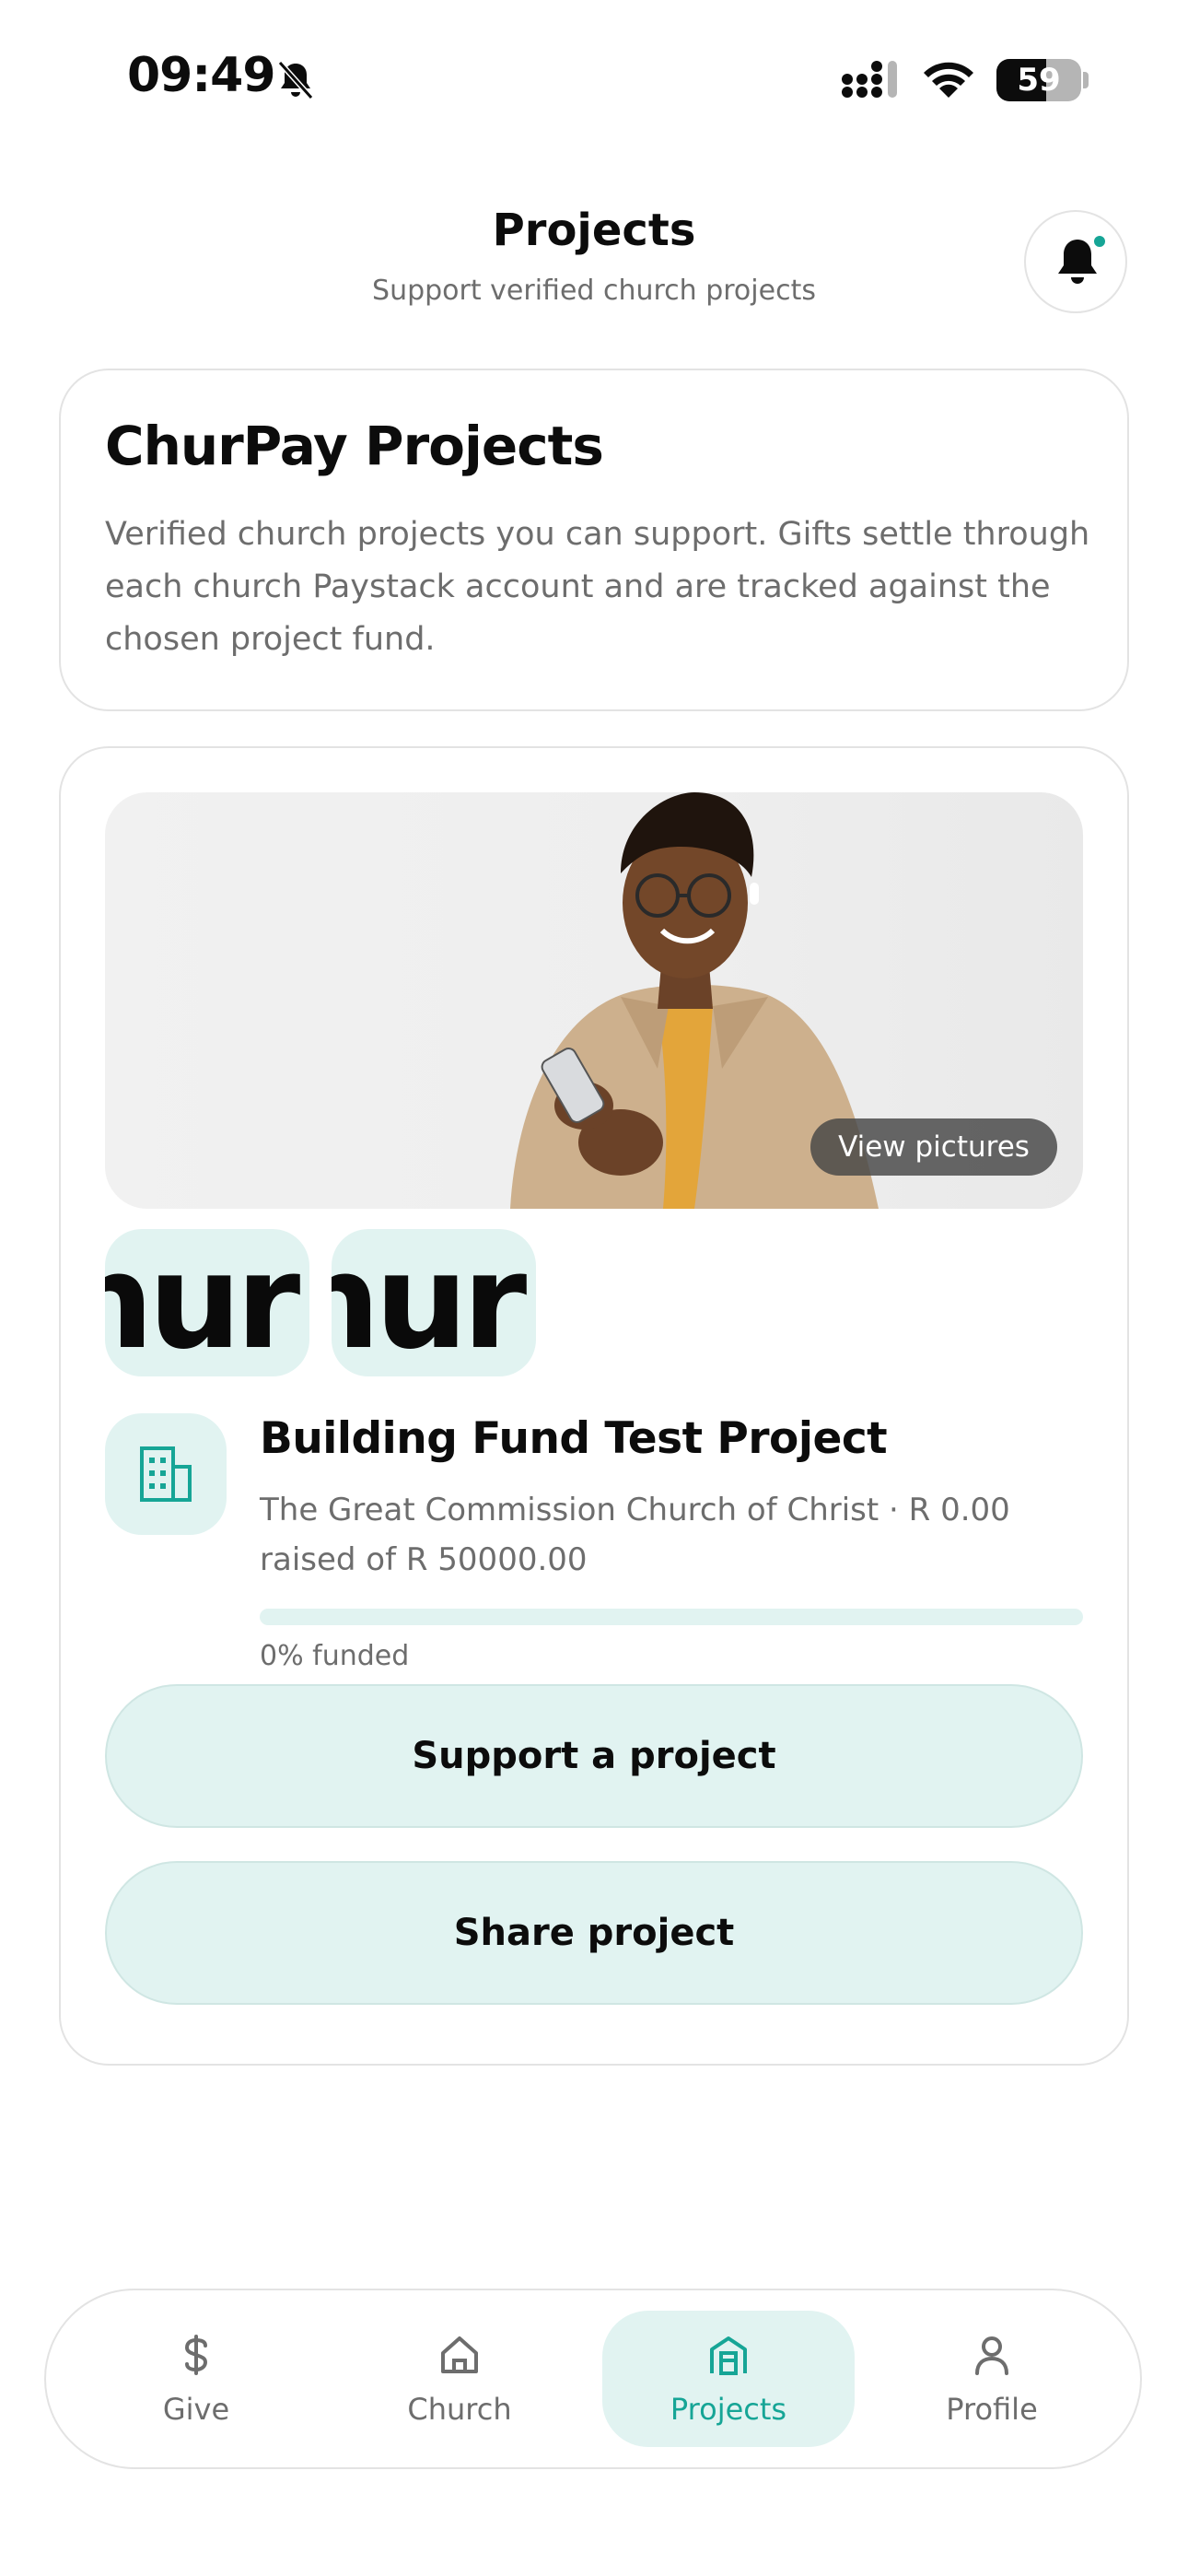 This screenshot has height=2576, width=1188. Describe the element at coordinates (574, 1438) in the screenshot. I see `project-name: Building Fund Test Project` at that location.